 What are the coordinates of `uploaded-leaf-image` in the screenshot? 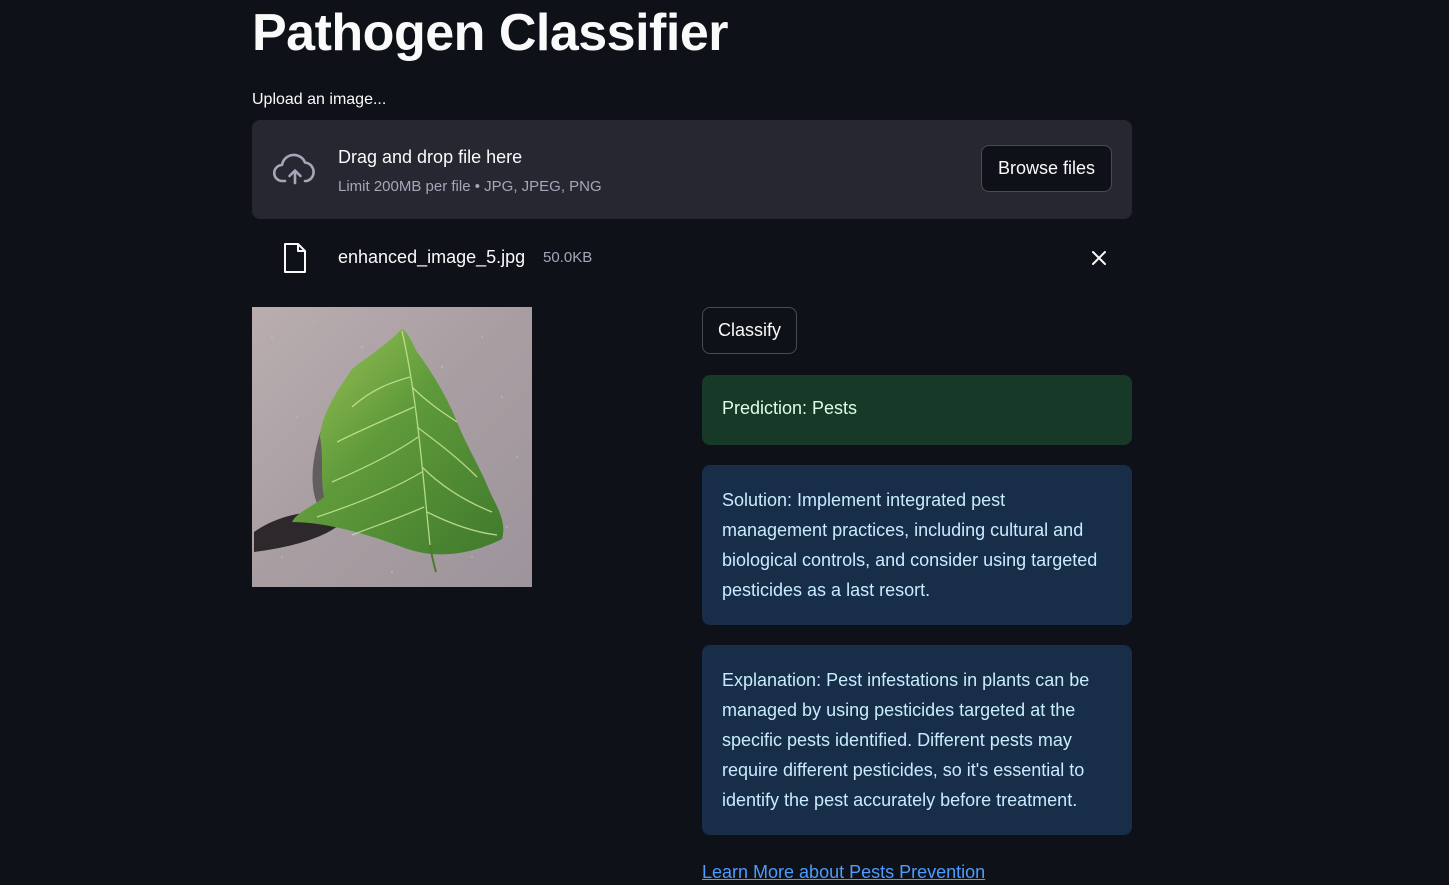 It's located at (392, 447).